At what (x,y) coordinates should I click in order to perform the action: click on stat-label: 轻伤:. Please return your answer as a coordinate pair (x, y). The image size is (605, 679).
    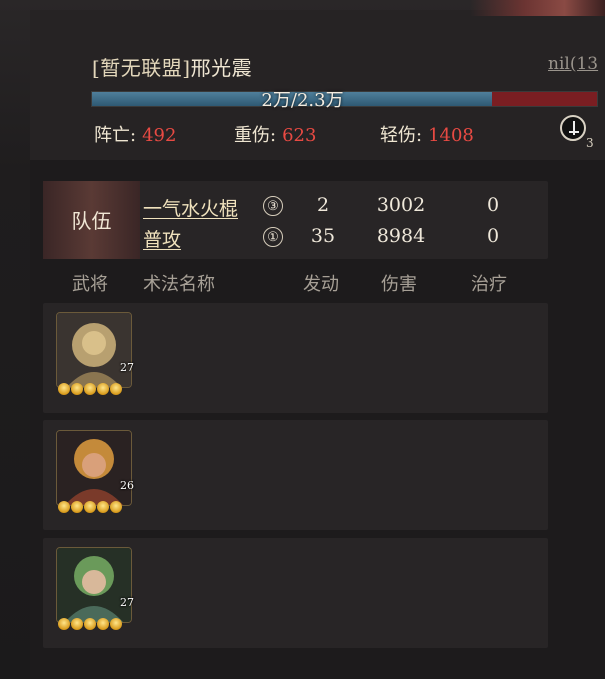
    Looking at the image, I should click on (401, 135).